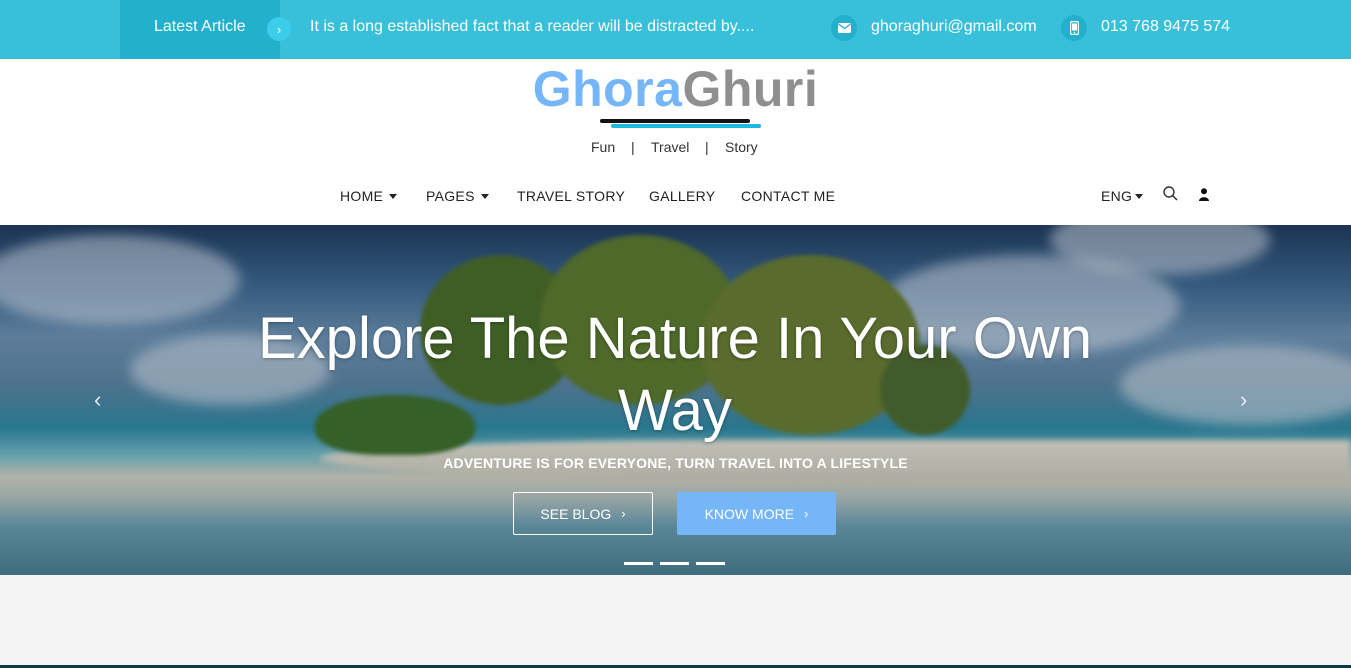 Image resolution: width=1351 pixels, height=668 pixels. Describe the element at coordinates (750, 89) in the screenshot. I see `logo-part-ghuri: Ghuri` at that location.